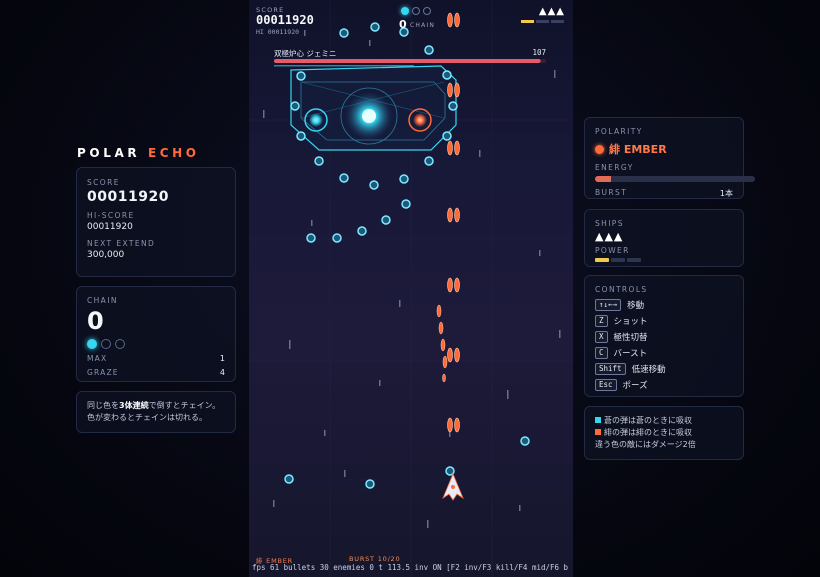  What do you see at coordinates (407, 61) in the screenshot?
I see `boss-hp-fill` at bounding box center [407, 61].